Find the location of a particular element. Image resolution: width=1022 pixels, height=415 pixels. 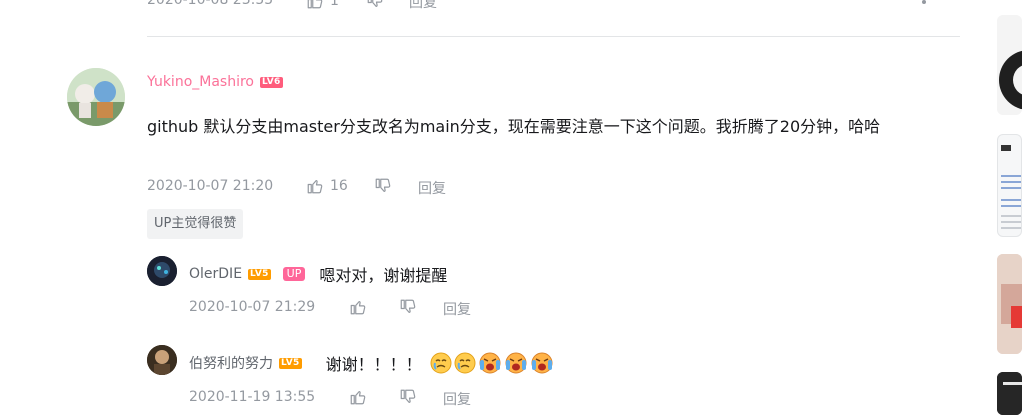

main-username-row: Yukino_Mashiro LV6 is located at coordinates (215, 82).